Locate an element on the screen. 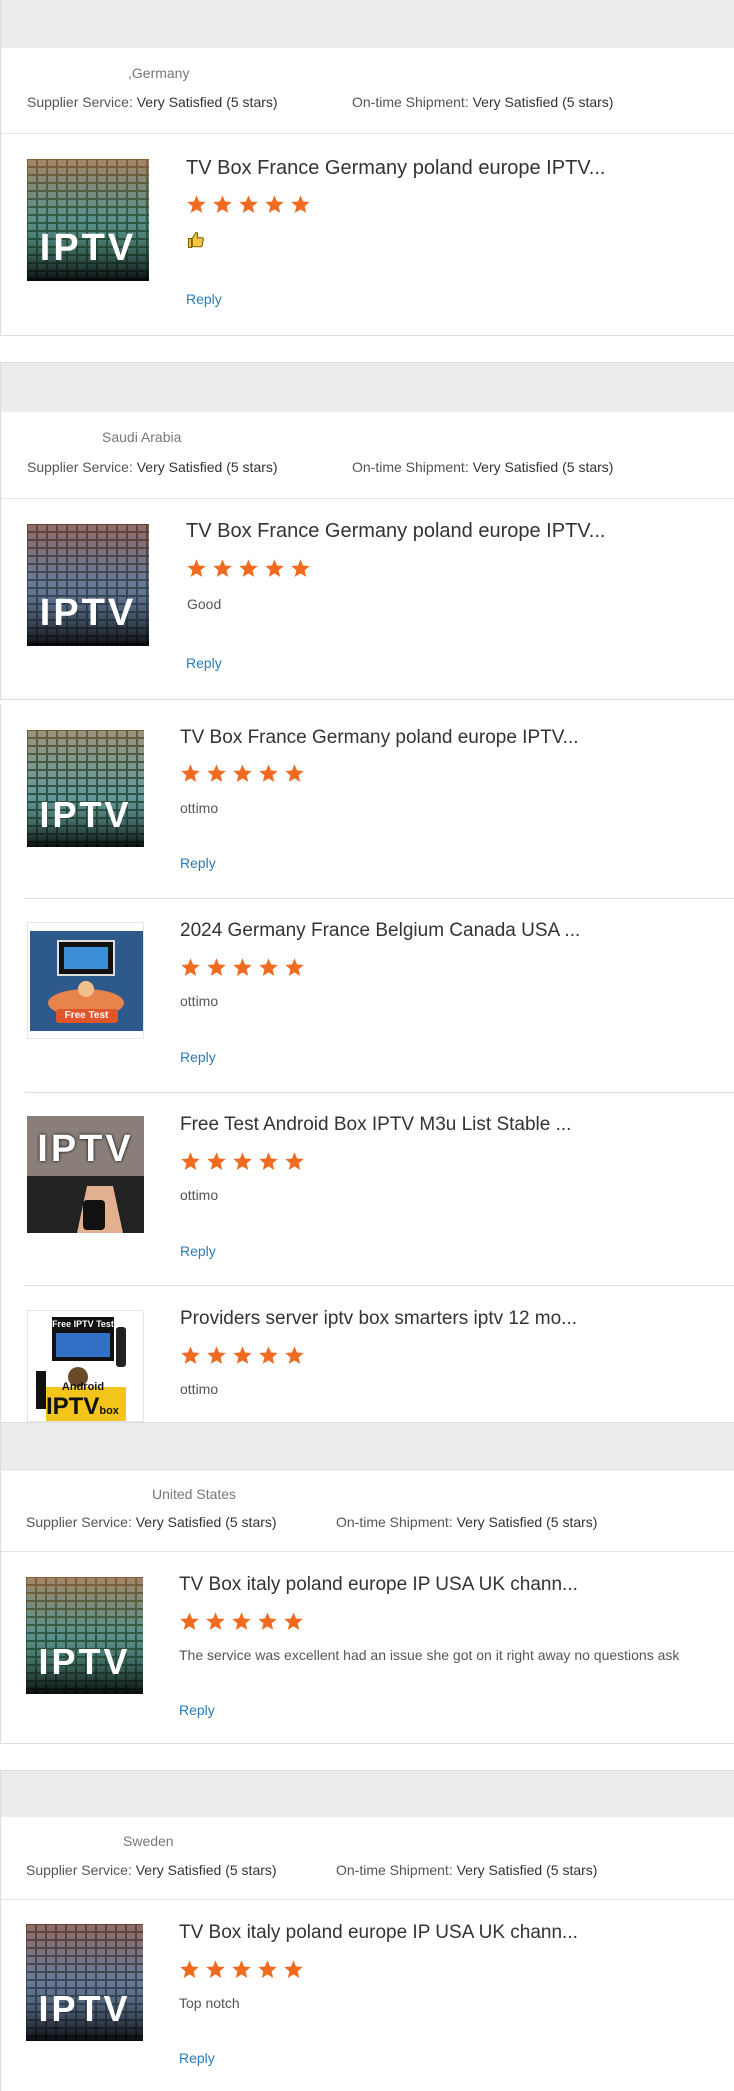 The image size is (734, 2091). review-comment: Top notch is located at coordinates (209, 2003).